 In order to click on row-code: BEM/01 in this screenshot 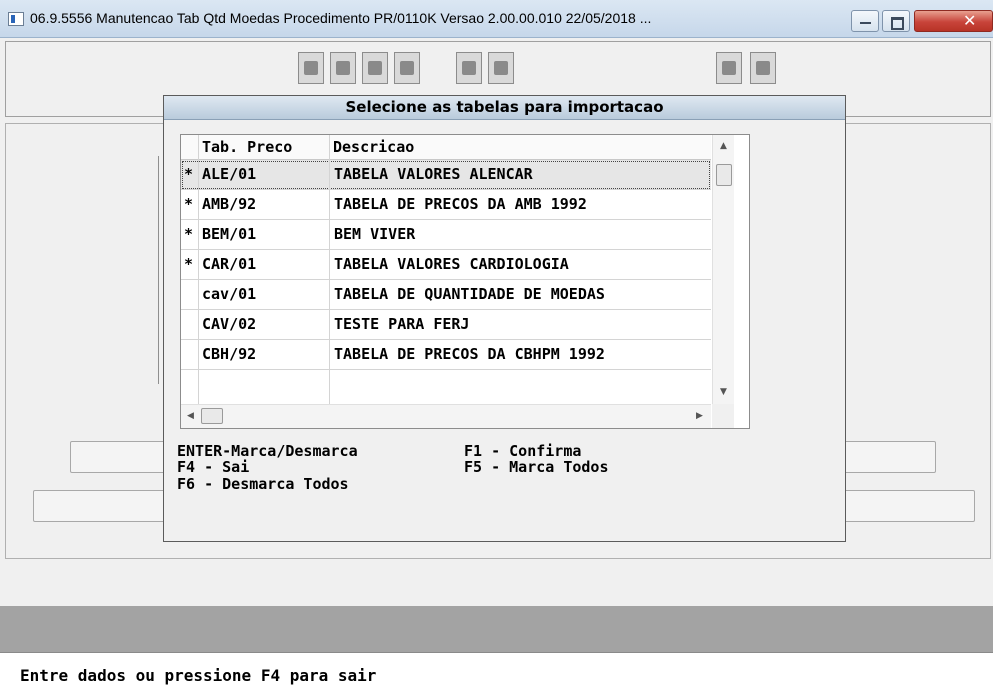, I will do `click(229, 234)`.